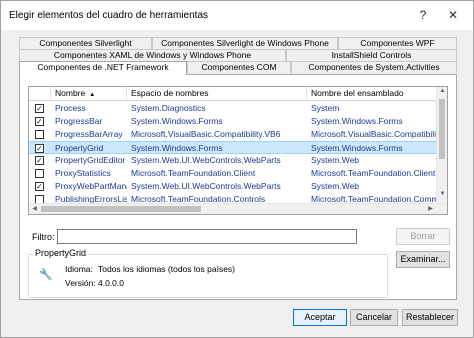  What do you see at coordinates (46, 275) in the screenshot?
I see `wrench-icon: 🔧` at bounding box center [46, 275].